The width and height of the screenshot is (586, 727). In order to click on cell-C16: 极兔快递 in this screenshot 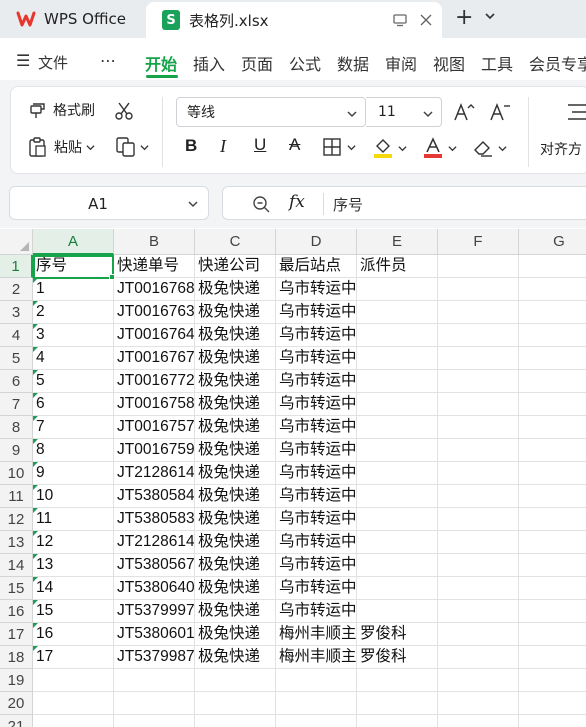, I will do `click(235, 611)`.